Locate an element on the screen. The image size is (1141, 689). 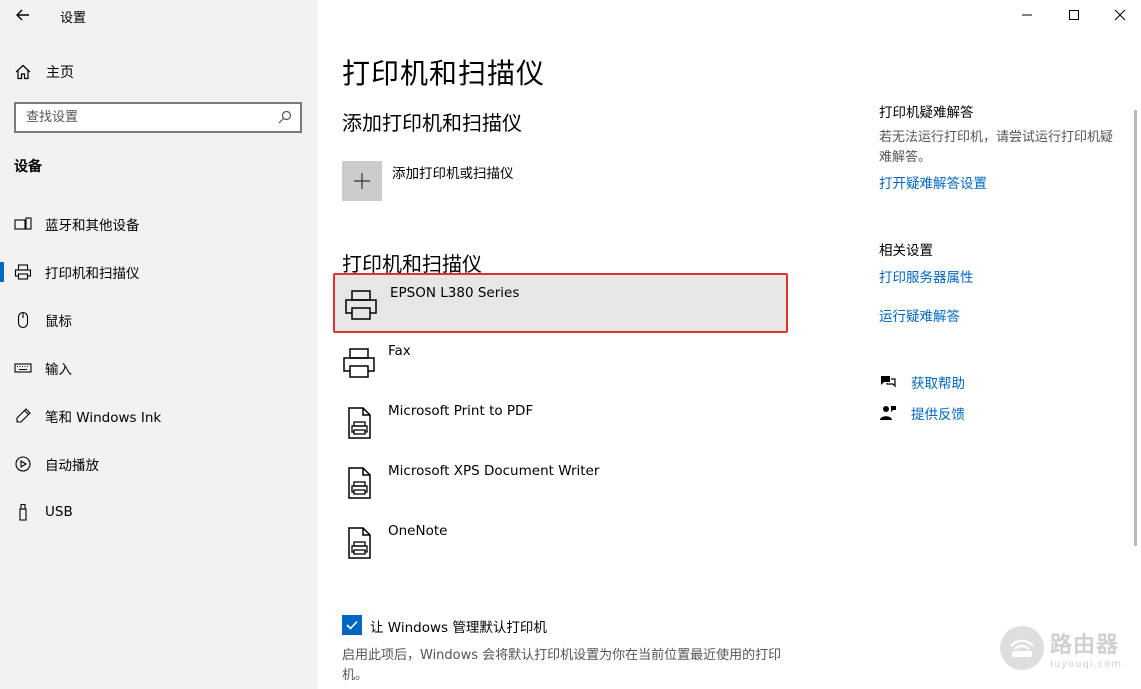
printer-name: EPSON L380 Series is located at coordinates (455, 293).